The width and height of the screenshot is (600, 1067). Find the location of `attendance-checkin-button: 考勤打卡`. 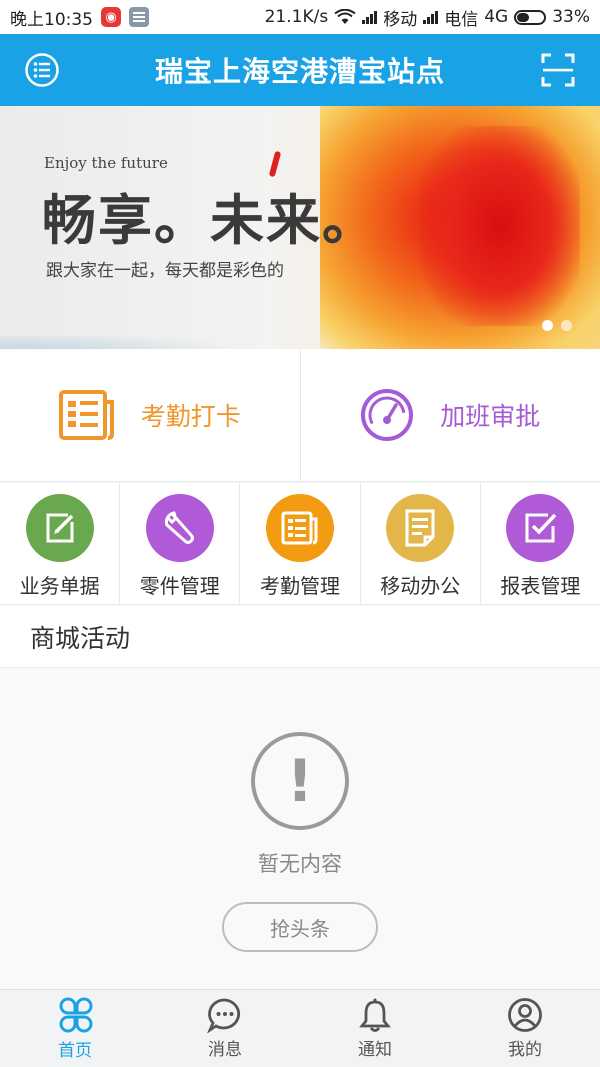

attendance-checkin-button: 考勤打卡 is located at coordinates (150, 415).